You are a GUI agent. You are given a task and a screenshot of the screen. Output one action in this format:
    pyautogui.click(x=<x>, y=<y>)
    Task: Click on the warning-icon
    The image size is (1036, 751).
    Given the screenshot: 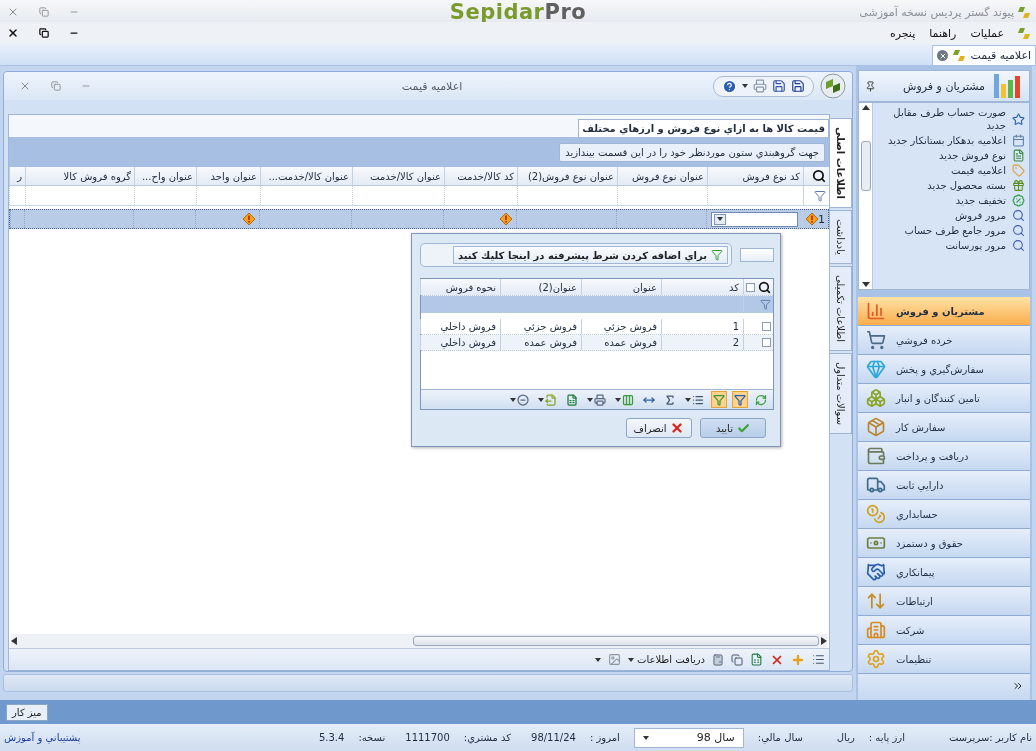 What is the action you would take?
    pyautogui.click(x=812, y=219)
    